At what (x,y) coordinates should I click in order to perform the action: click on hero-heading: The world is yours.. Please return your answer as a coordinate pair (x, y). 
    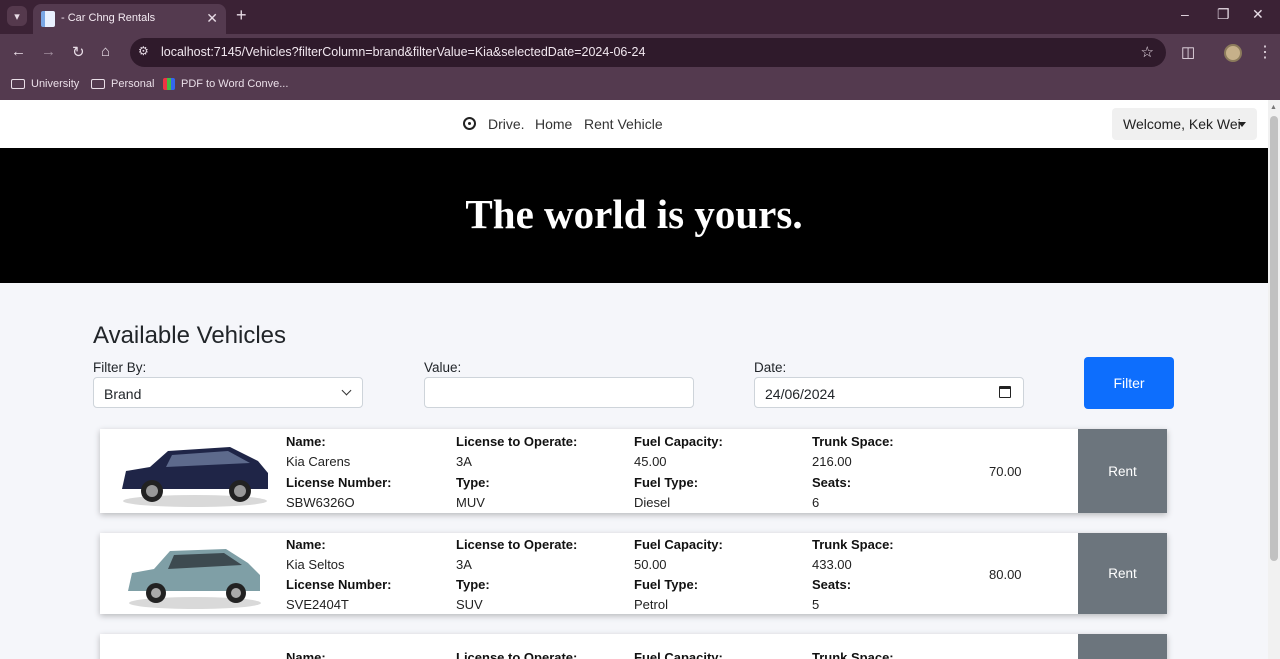
    Looking at the image, I should click on (634, 214).